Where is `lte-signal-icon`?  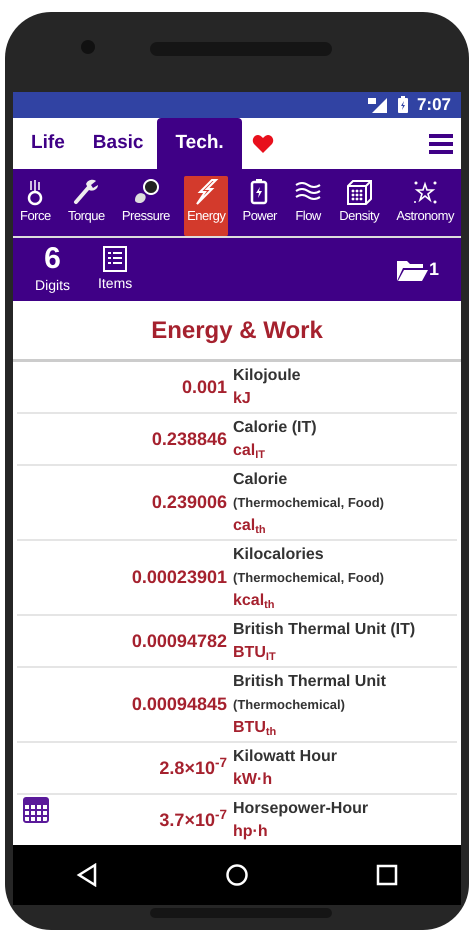 lte-signal-icon is located at coordinates (377, 105).